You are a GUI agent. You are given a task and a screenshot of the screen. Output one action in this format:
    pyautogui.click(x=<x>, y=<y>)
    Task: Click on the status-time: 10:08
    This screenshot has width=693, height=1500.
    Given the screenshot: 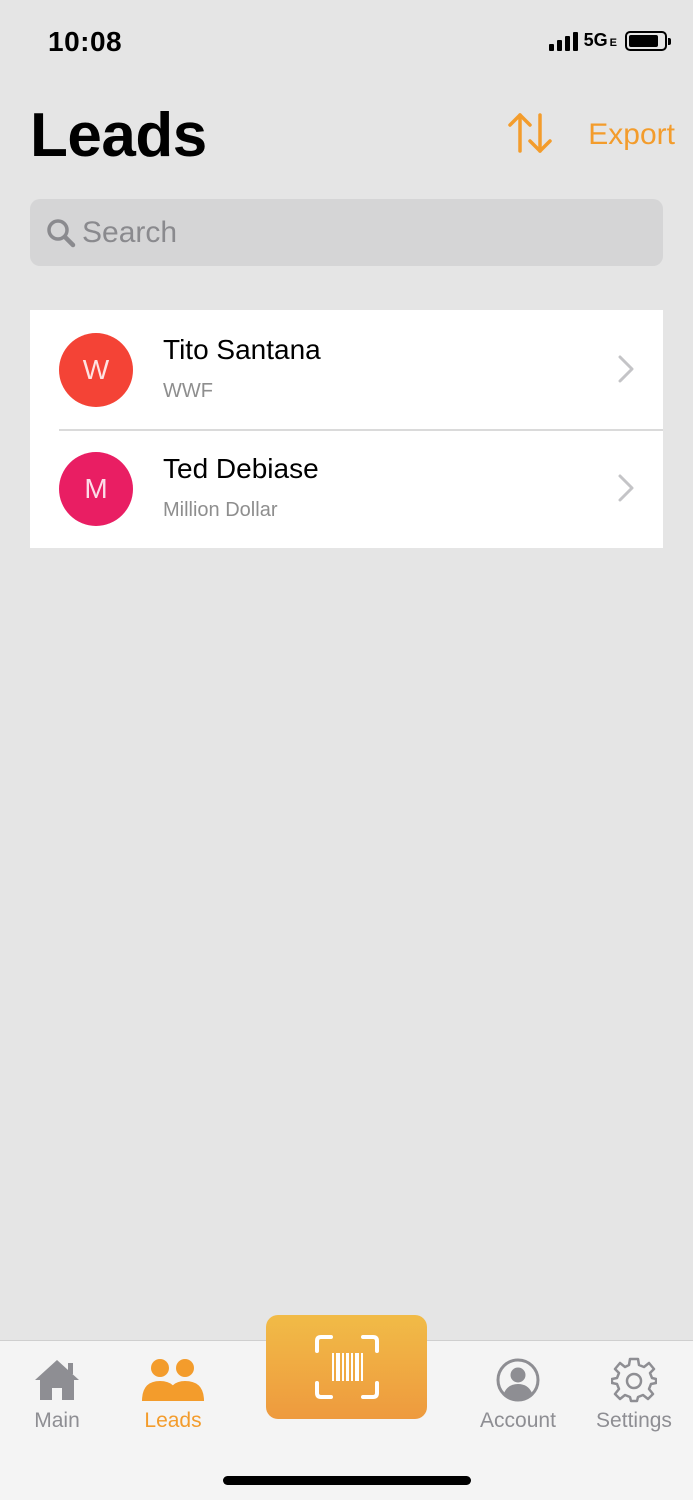 What is the action you would take?
    pyautogui.click(x=85, y=41)
    